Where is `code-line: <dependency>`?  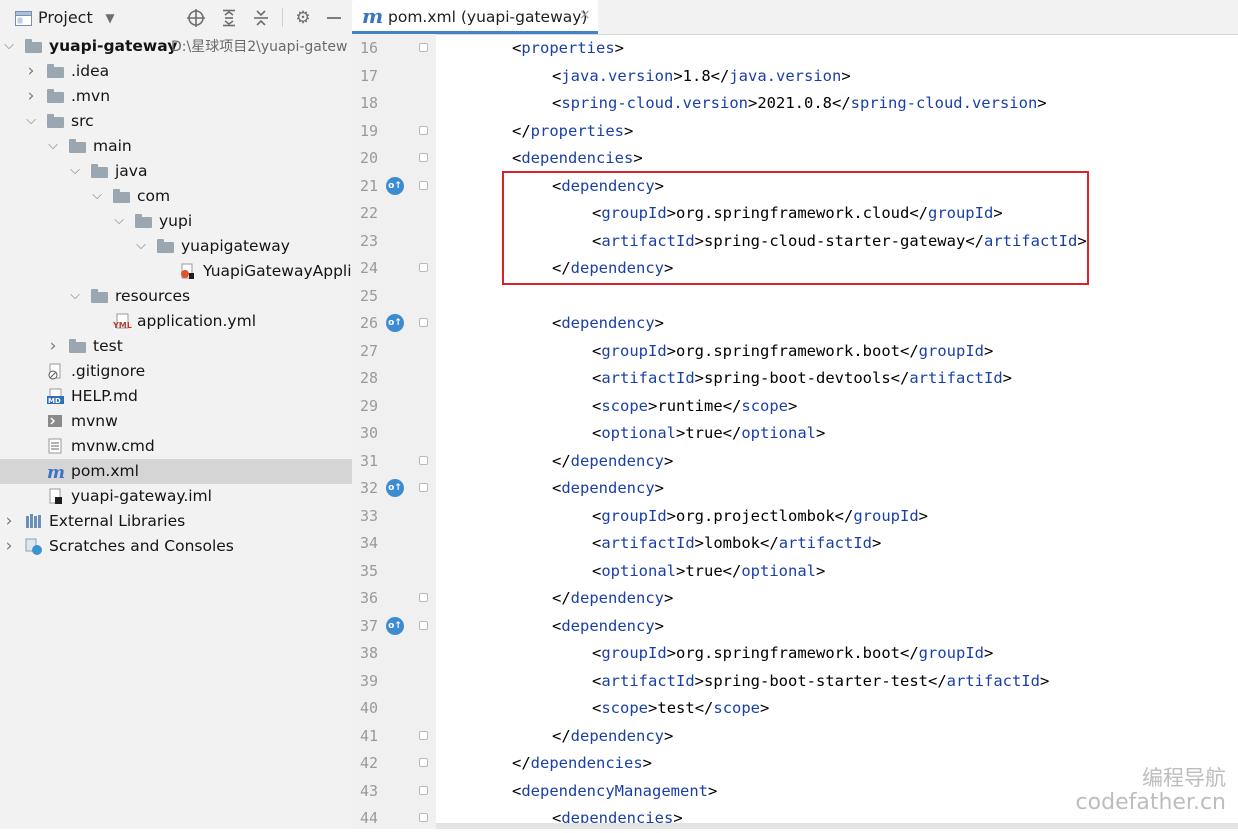 code-line: <dependency> is located at coordinates (608, 324).